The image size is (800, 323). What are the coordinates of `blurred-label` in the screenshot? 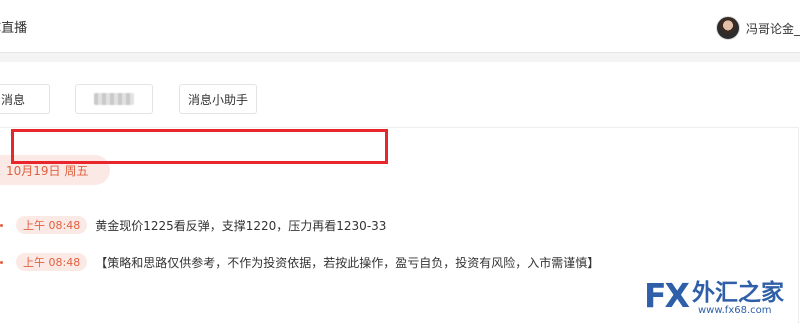 It's located at (114, 99).